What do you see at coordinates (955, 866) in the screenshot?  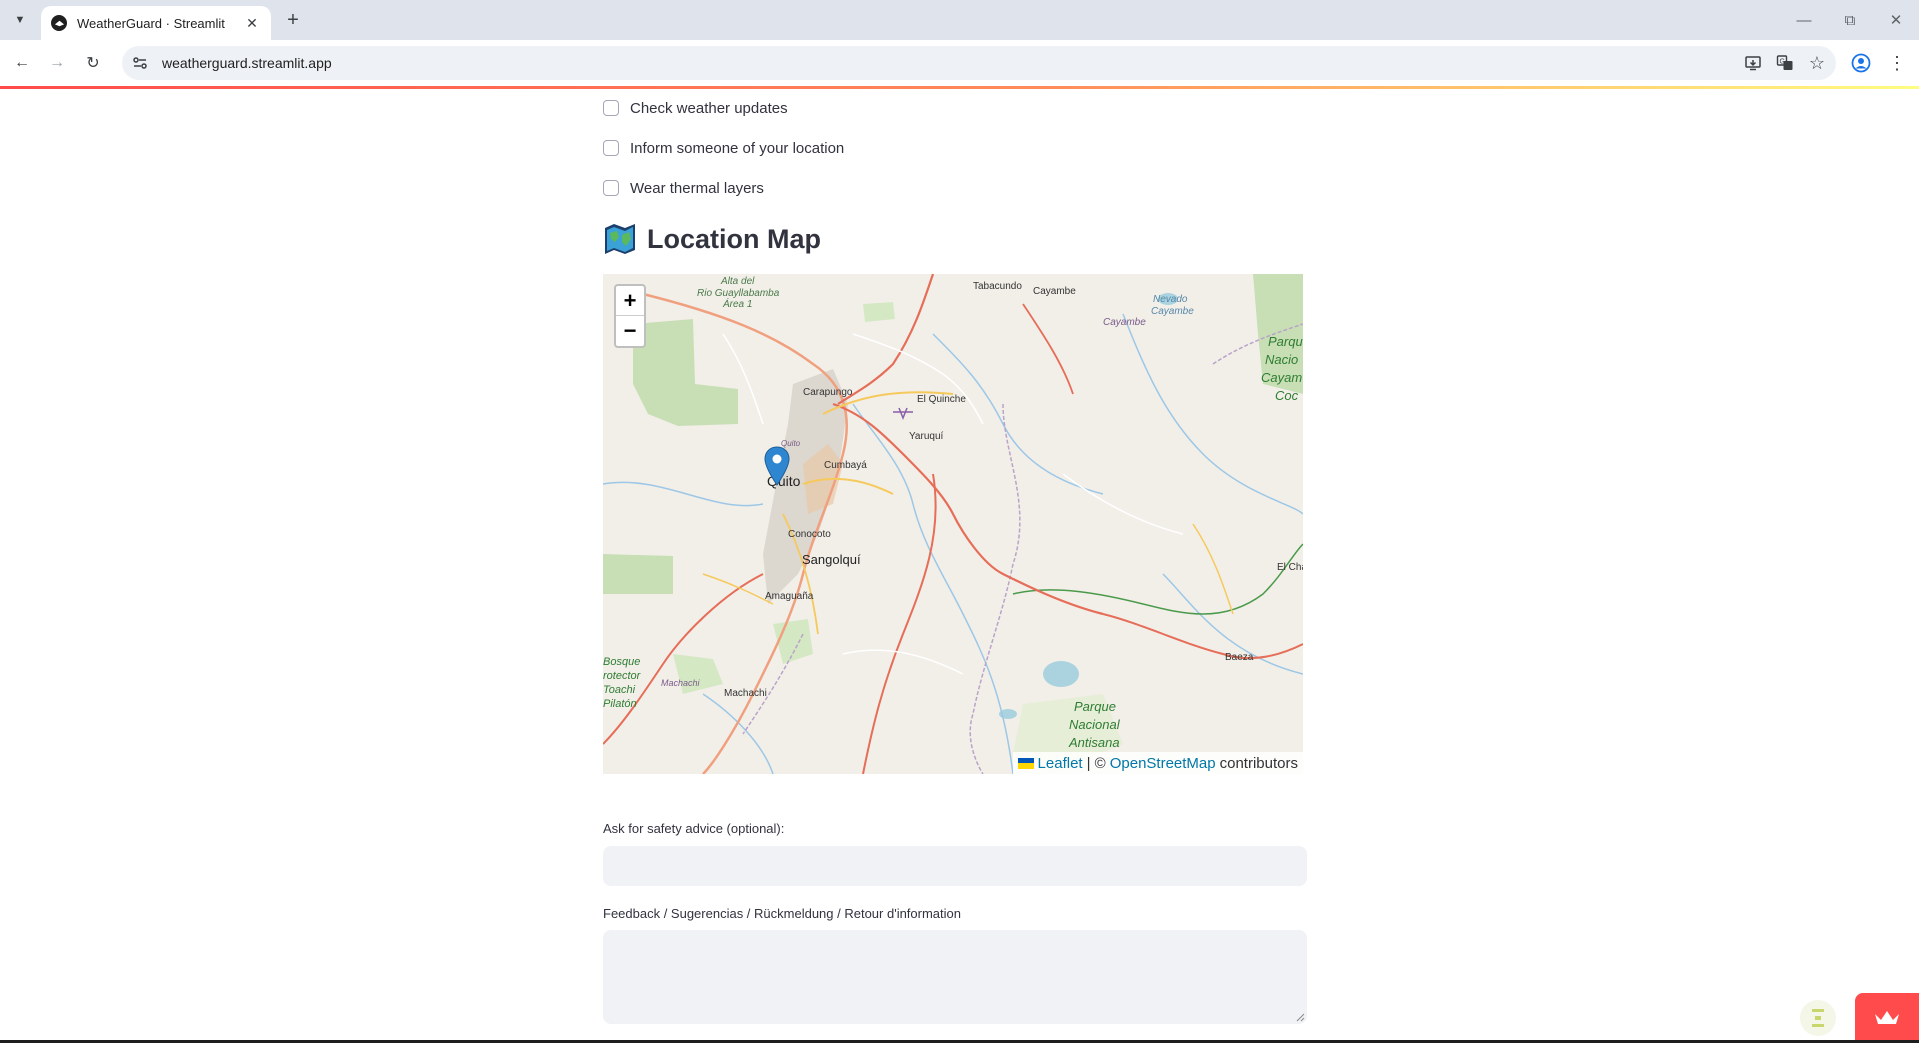 I see `safety-advice-input` at bounding box center [955, 866].